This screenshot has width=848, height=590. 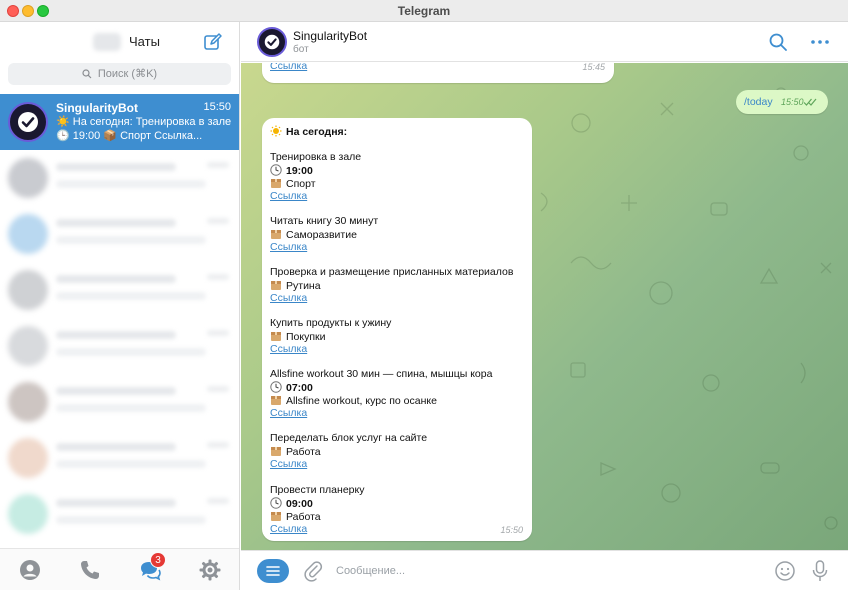 I want to click on task-category-text: Рутина, so click(x=303, y=286).